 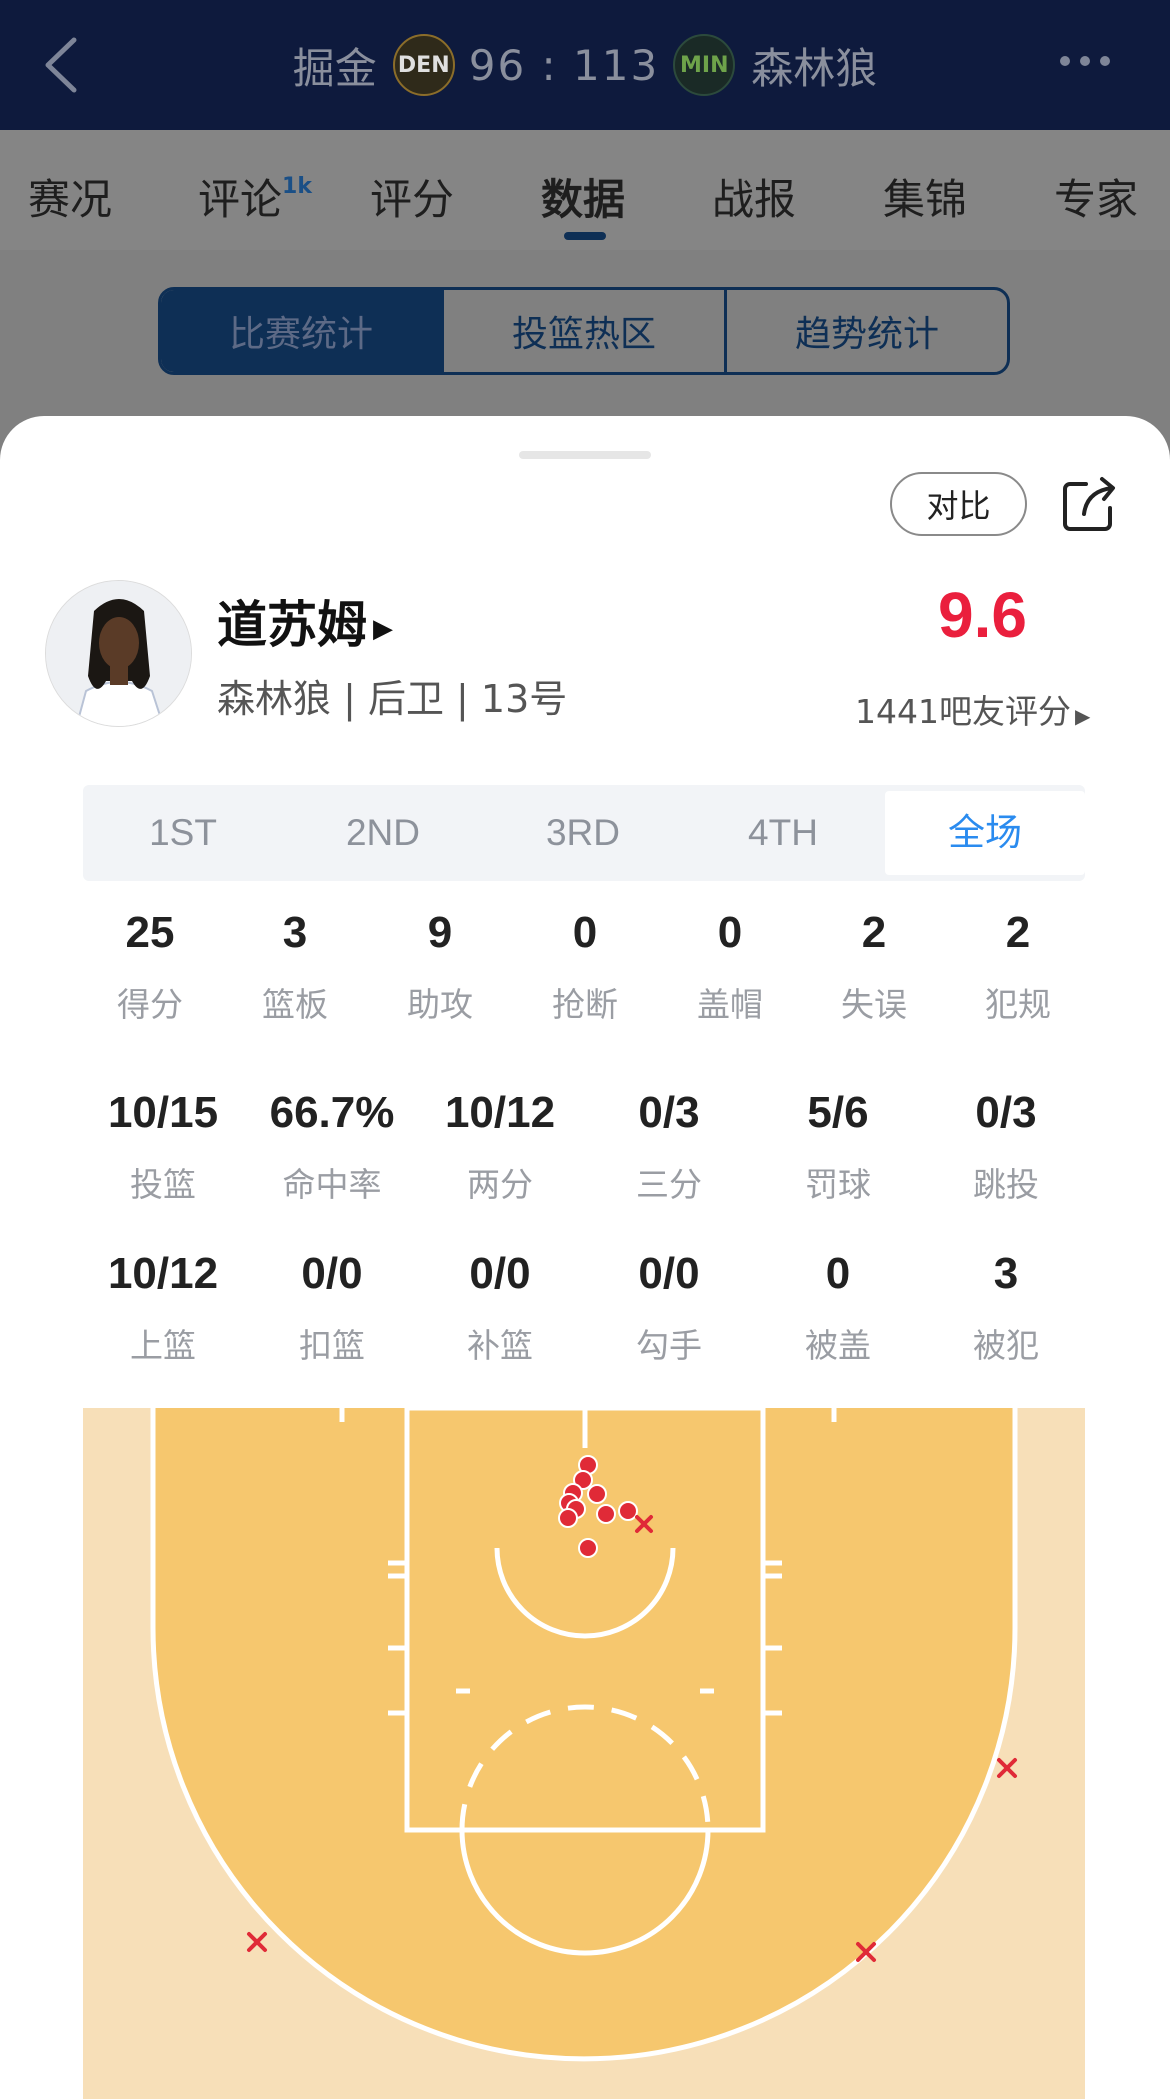 I want to click on segment-shot-zones: 投篮热区, so click(x=582, y=331).